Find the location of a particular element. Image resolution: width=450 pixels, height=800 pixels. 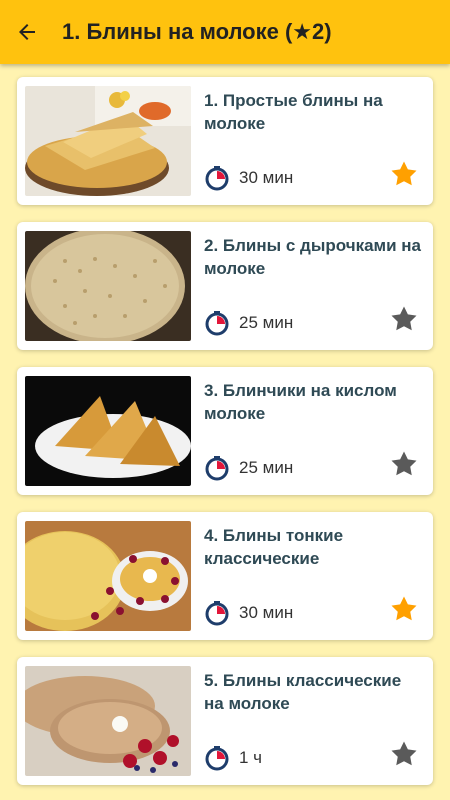

back-button is located at coordinates (27, 32).